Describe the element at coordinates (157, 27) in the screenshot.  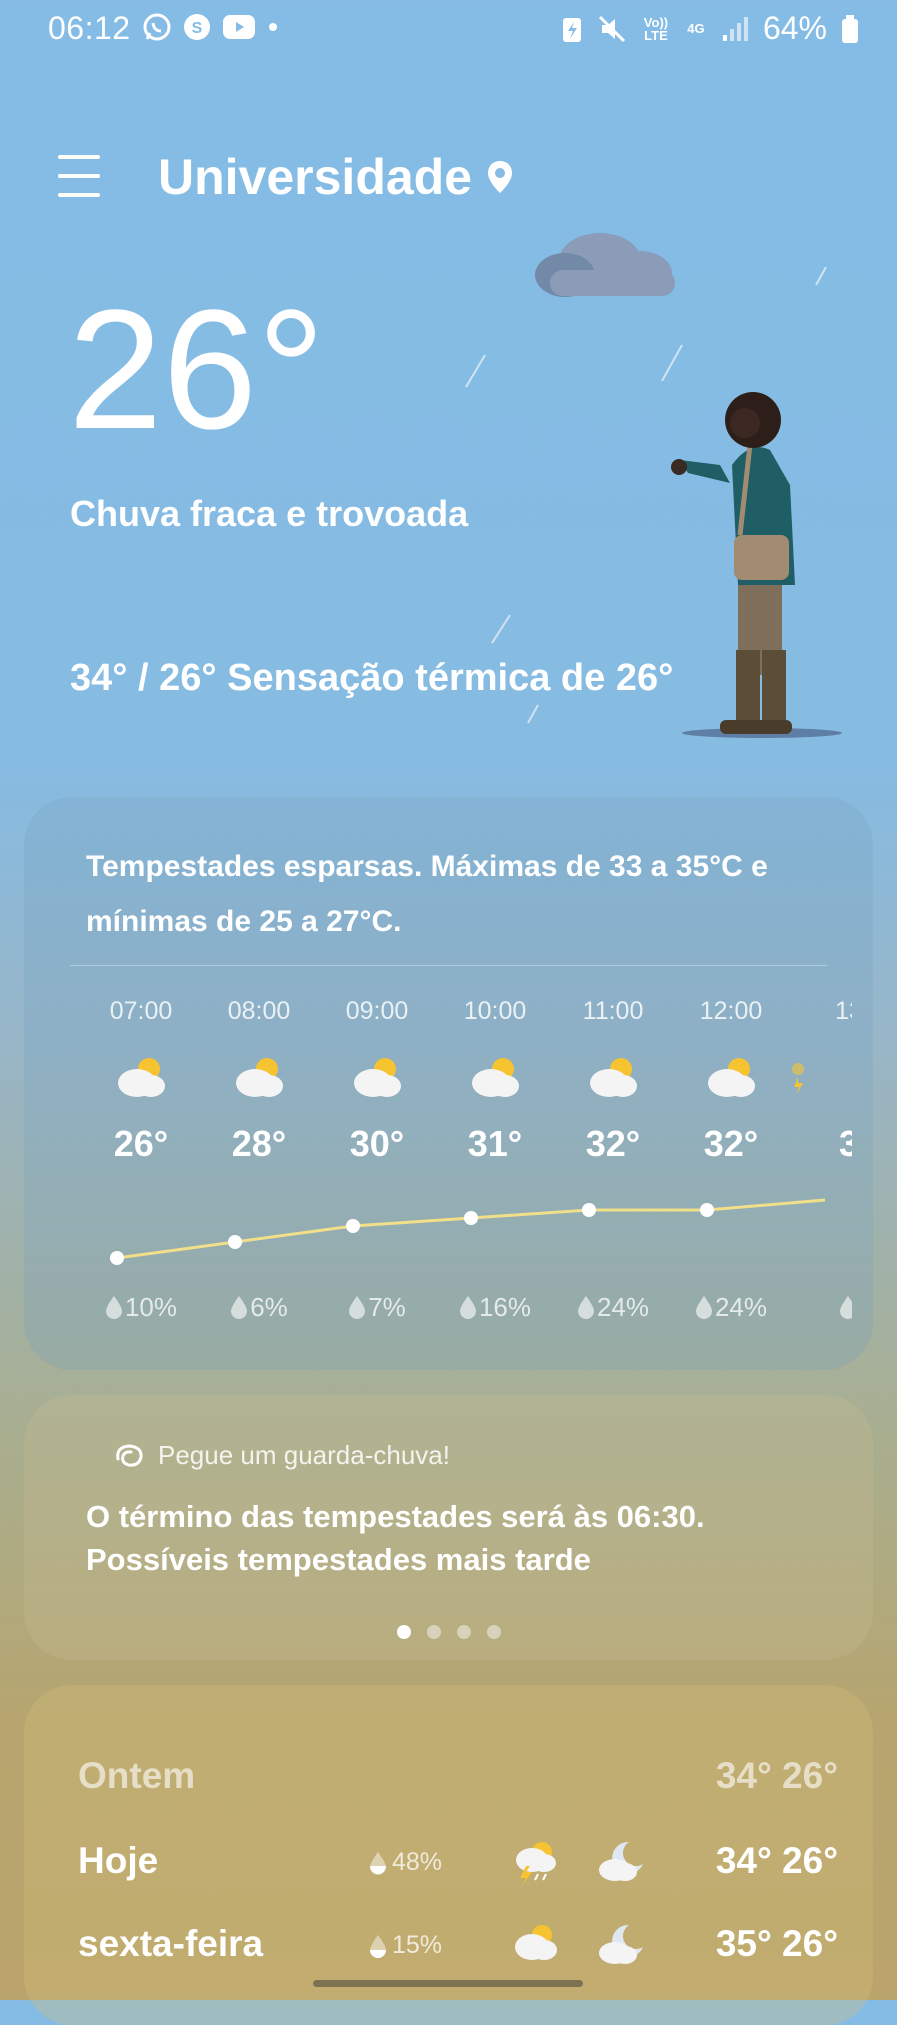
I see `whatsapp-icon` at that location.